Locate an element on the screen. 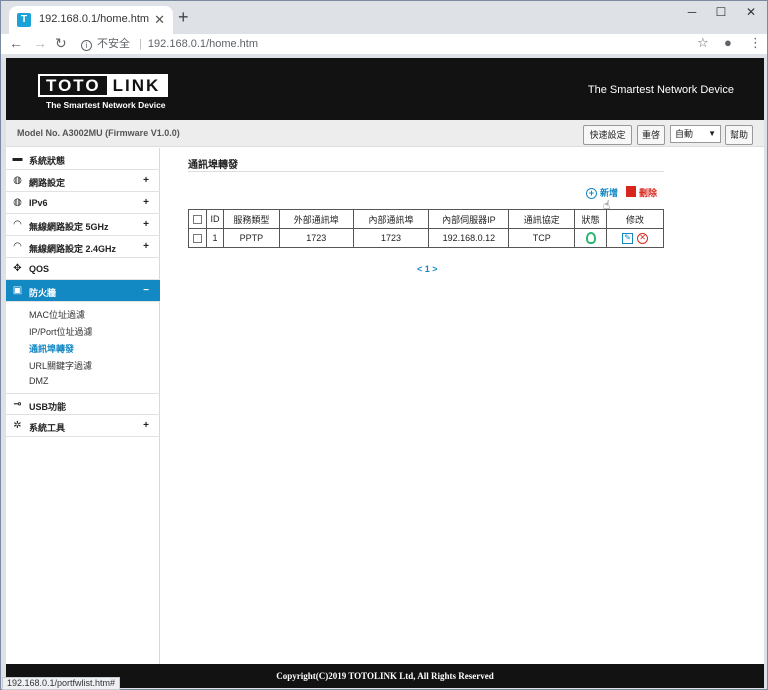 This screenshot has height=690, width=768. title-divider is located at coordinates (426, 171).